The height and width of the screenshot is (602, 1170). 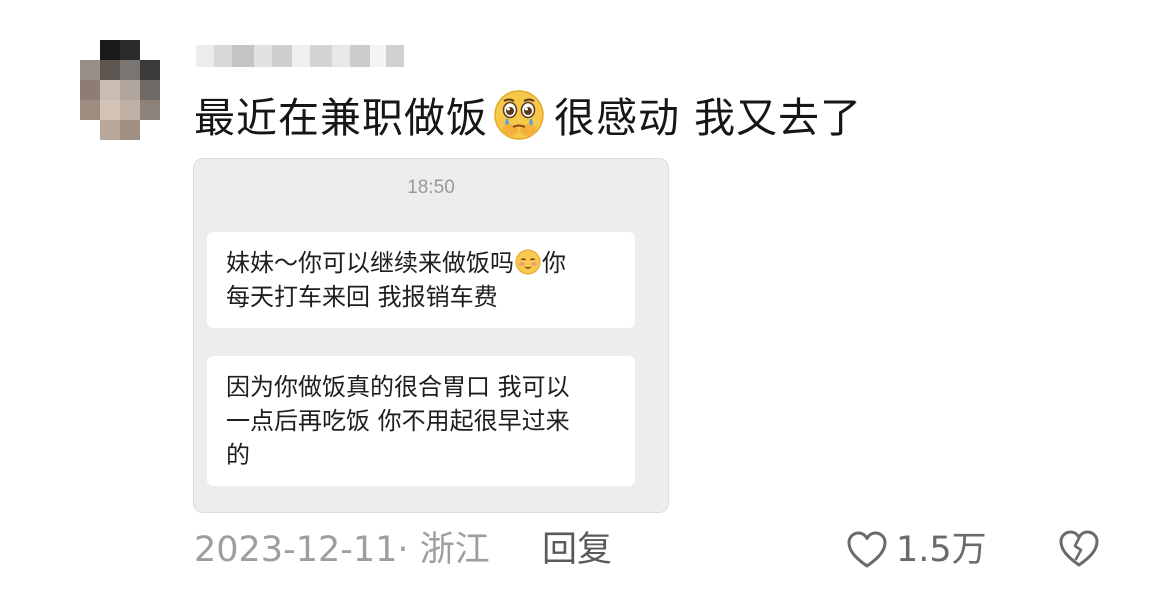 I want to click on chat-bubble: 妹妹～你可以继续来做饭吗 你 每天打车来回 我报销车费, so click(x=421, y=280).